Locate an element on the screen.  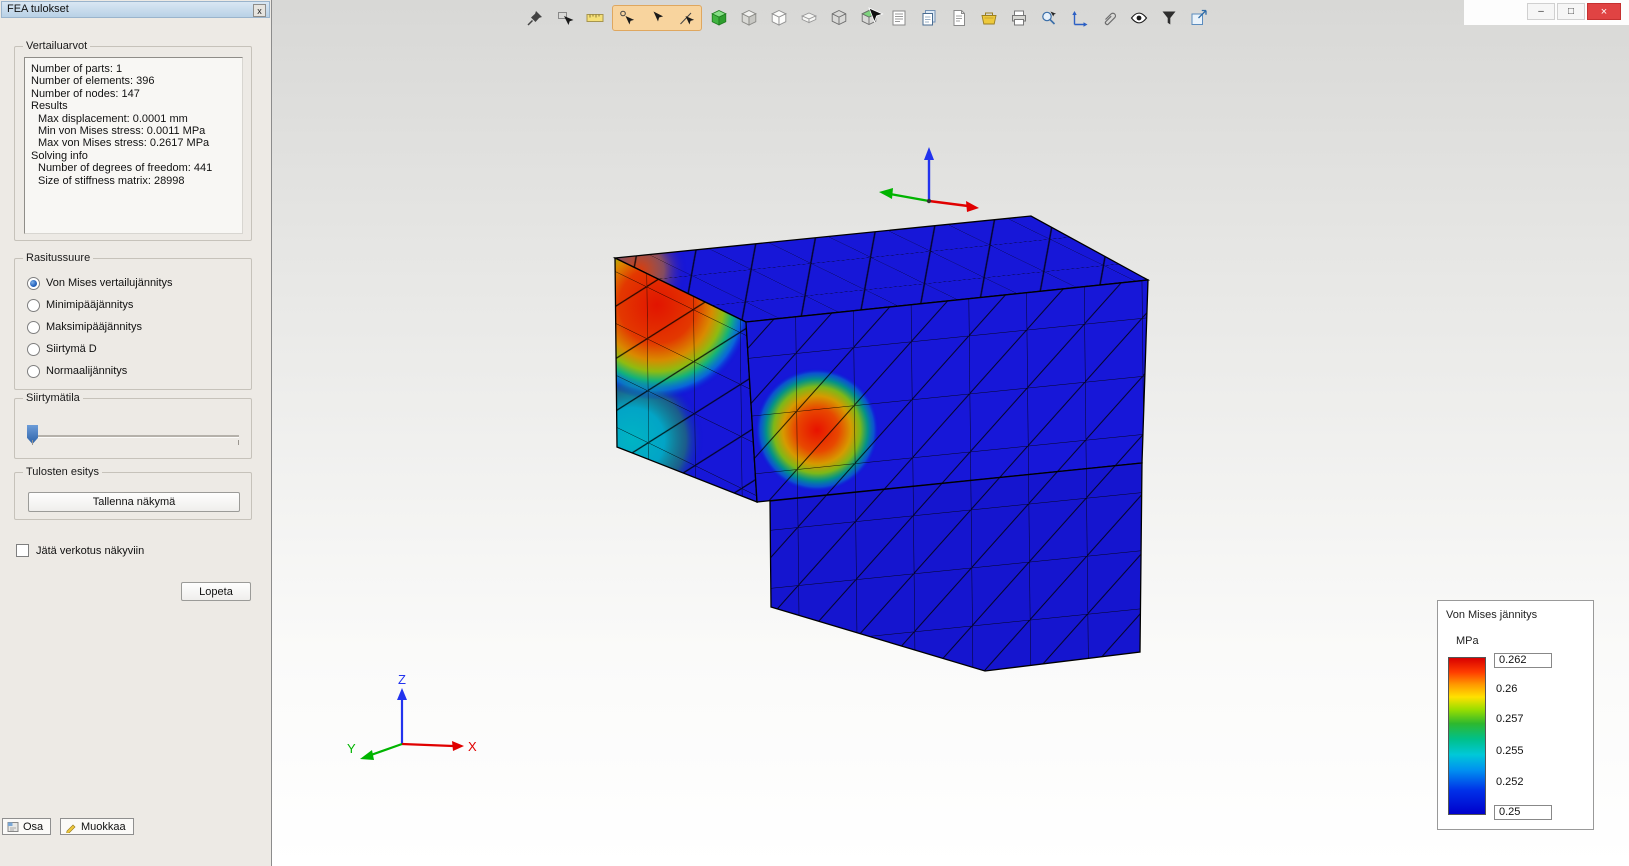
axis-y-label: Y is located at coordinates (351, 748).